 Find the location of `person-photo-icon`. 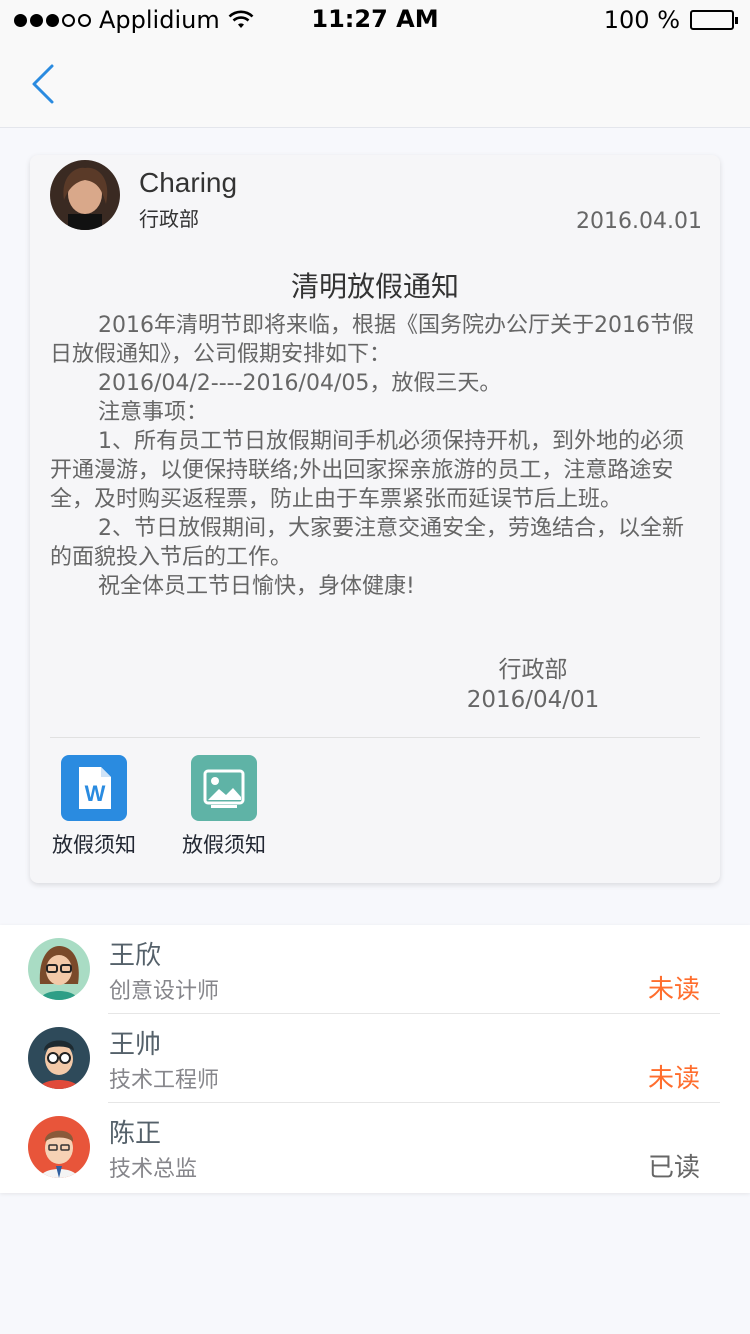

person-photo-icon is located at coordinates (85, 195).